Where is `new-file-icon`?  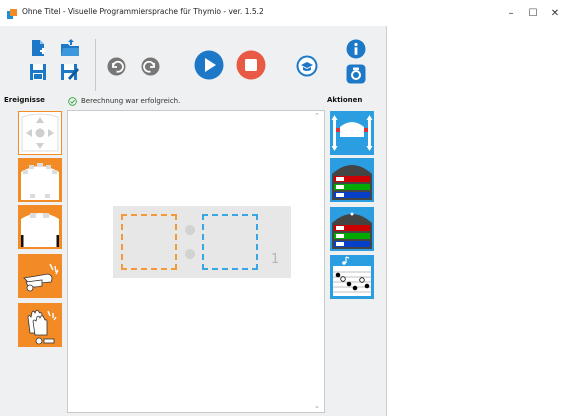 new-file-icon is located at coordinates (38, 48).